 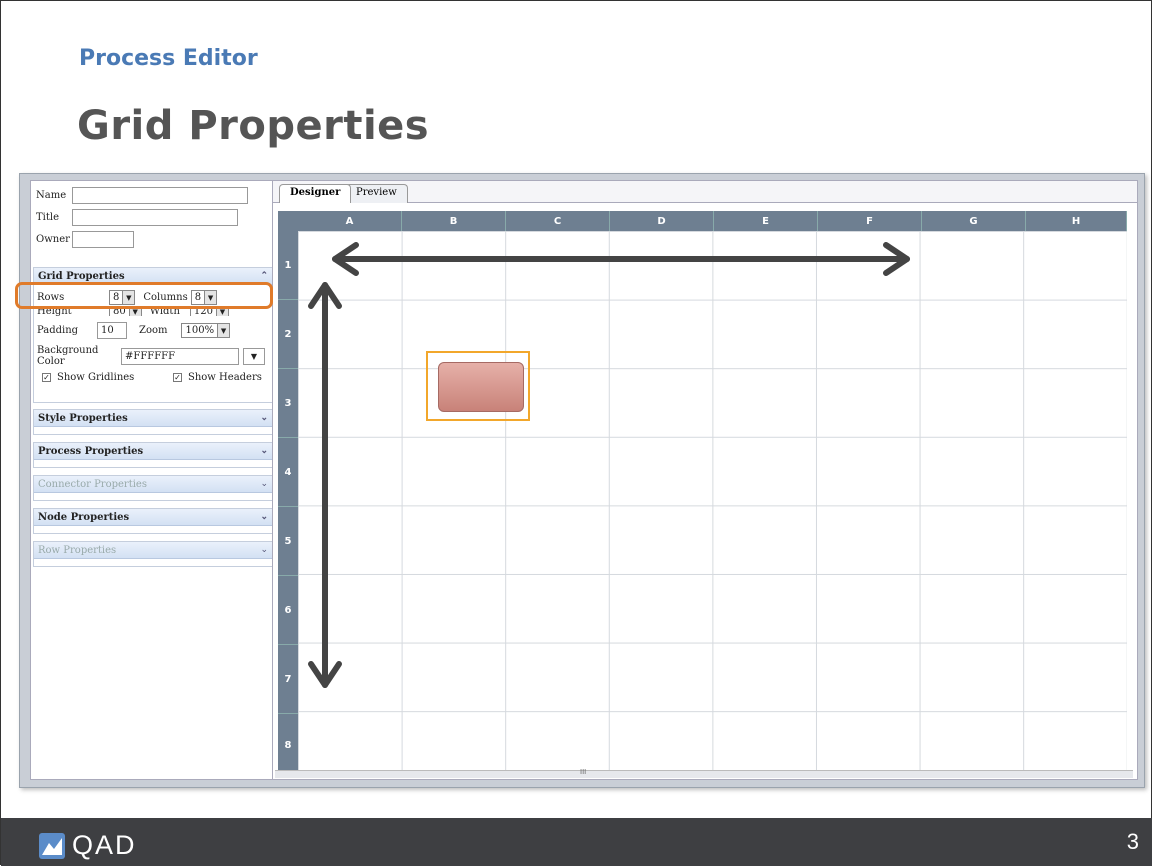 What do you see at coordinates (704, 773) in the screenshot?
I see `horizontal-scrollbar: III` at bounding box center [704, 773].